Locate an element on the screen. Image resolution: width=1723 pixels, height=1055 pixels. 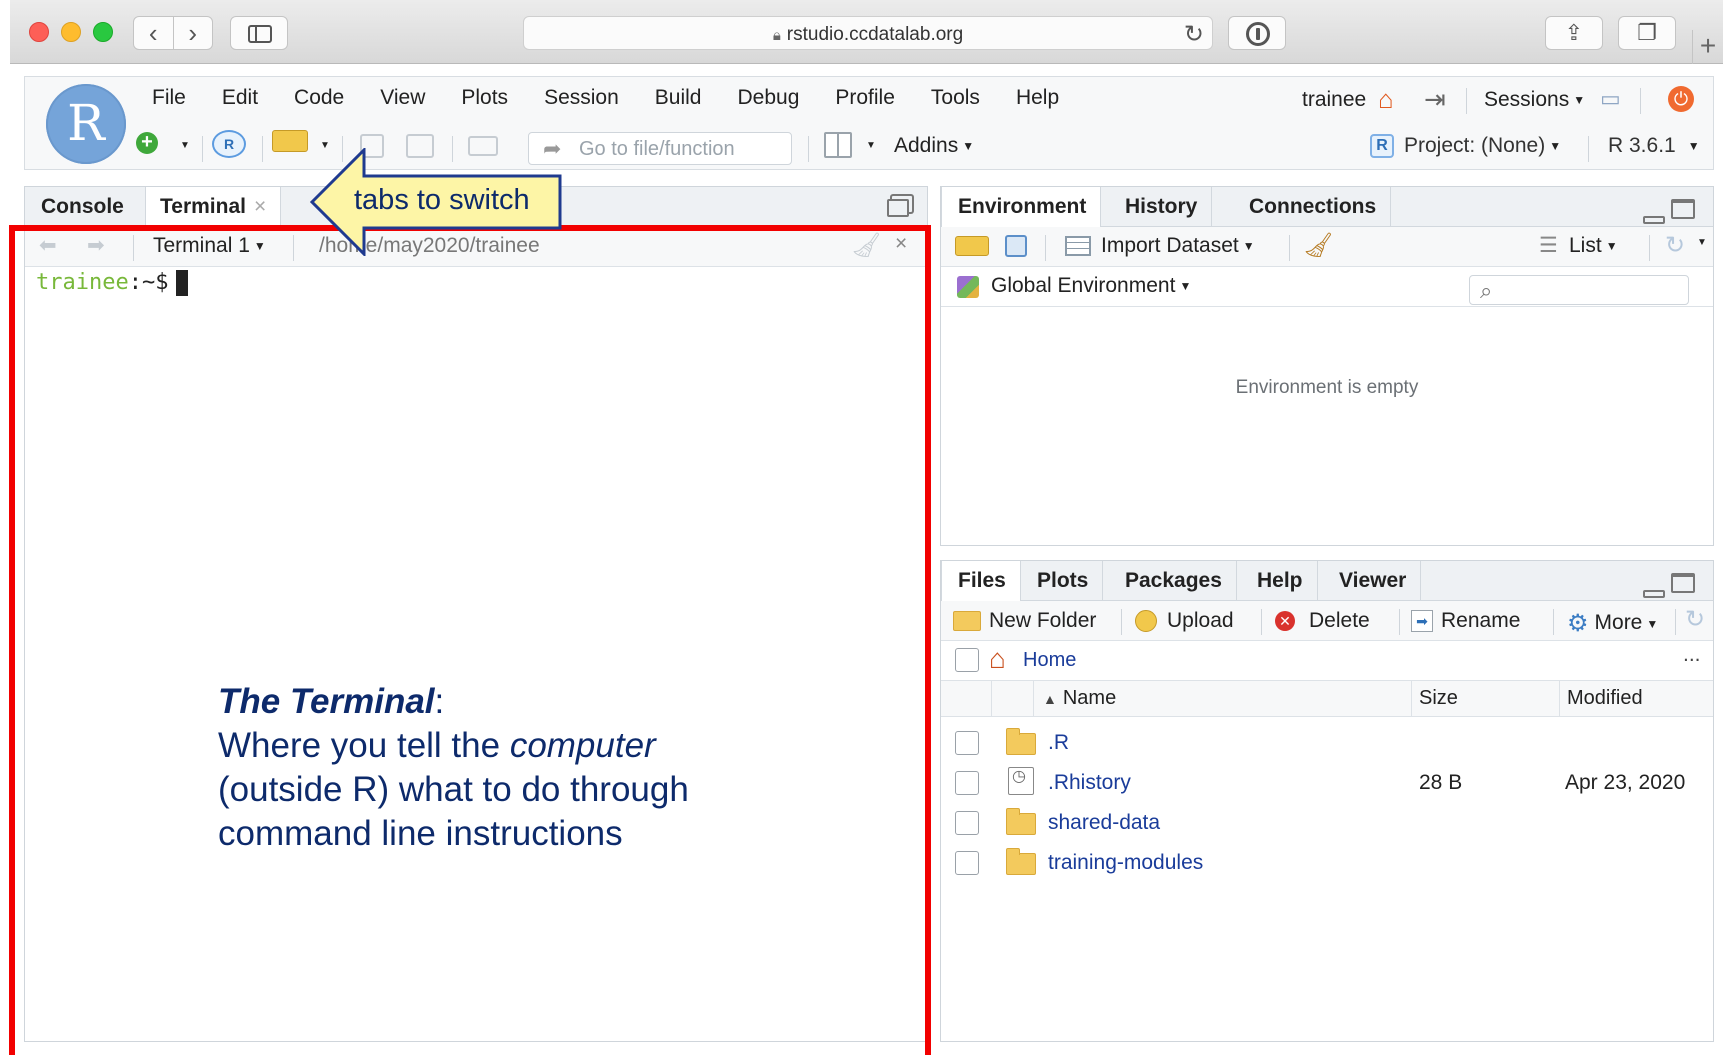
menu-session: Session is located at coordinates (581, 98).